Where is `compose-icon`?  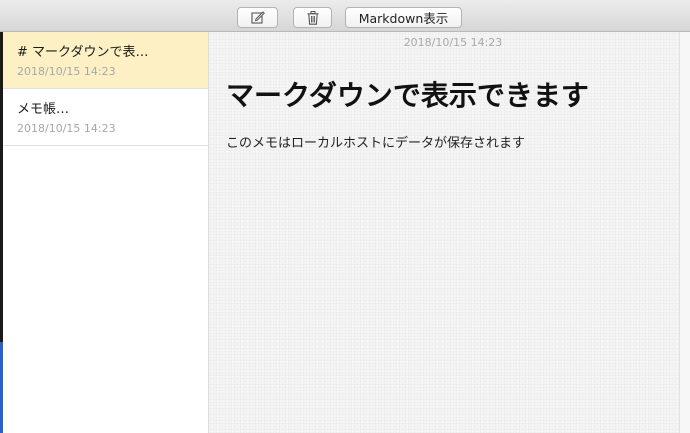
compose-icon is located at coordinates (257, 17).